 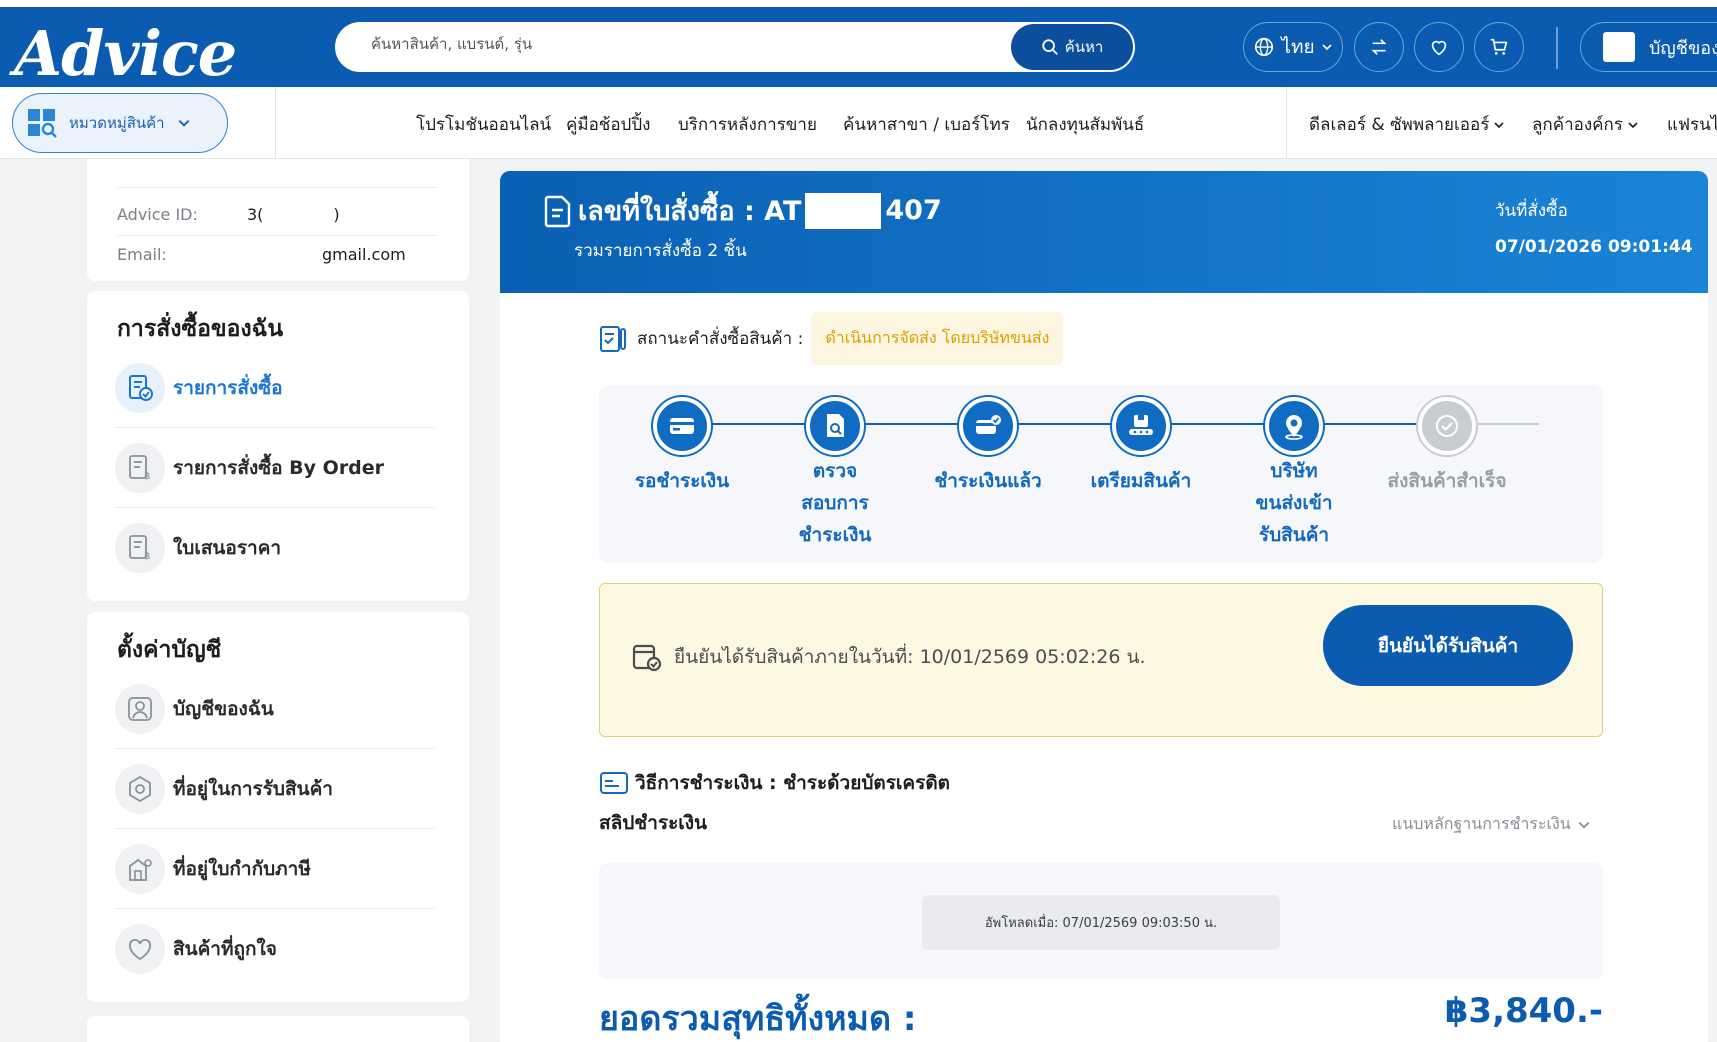 I want to click on sidebar-item-orders: รายการสั่งซื้อ, so click(x=275, y=388).